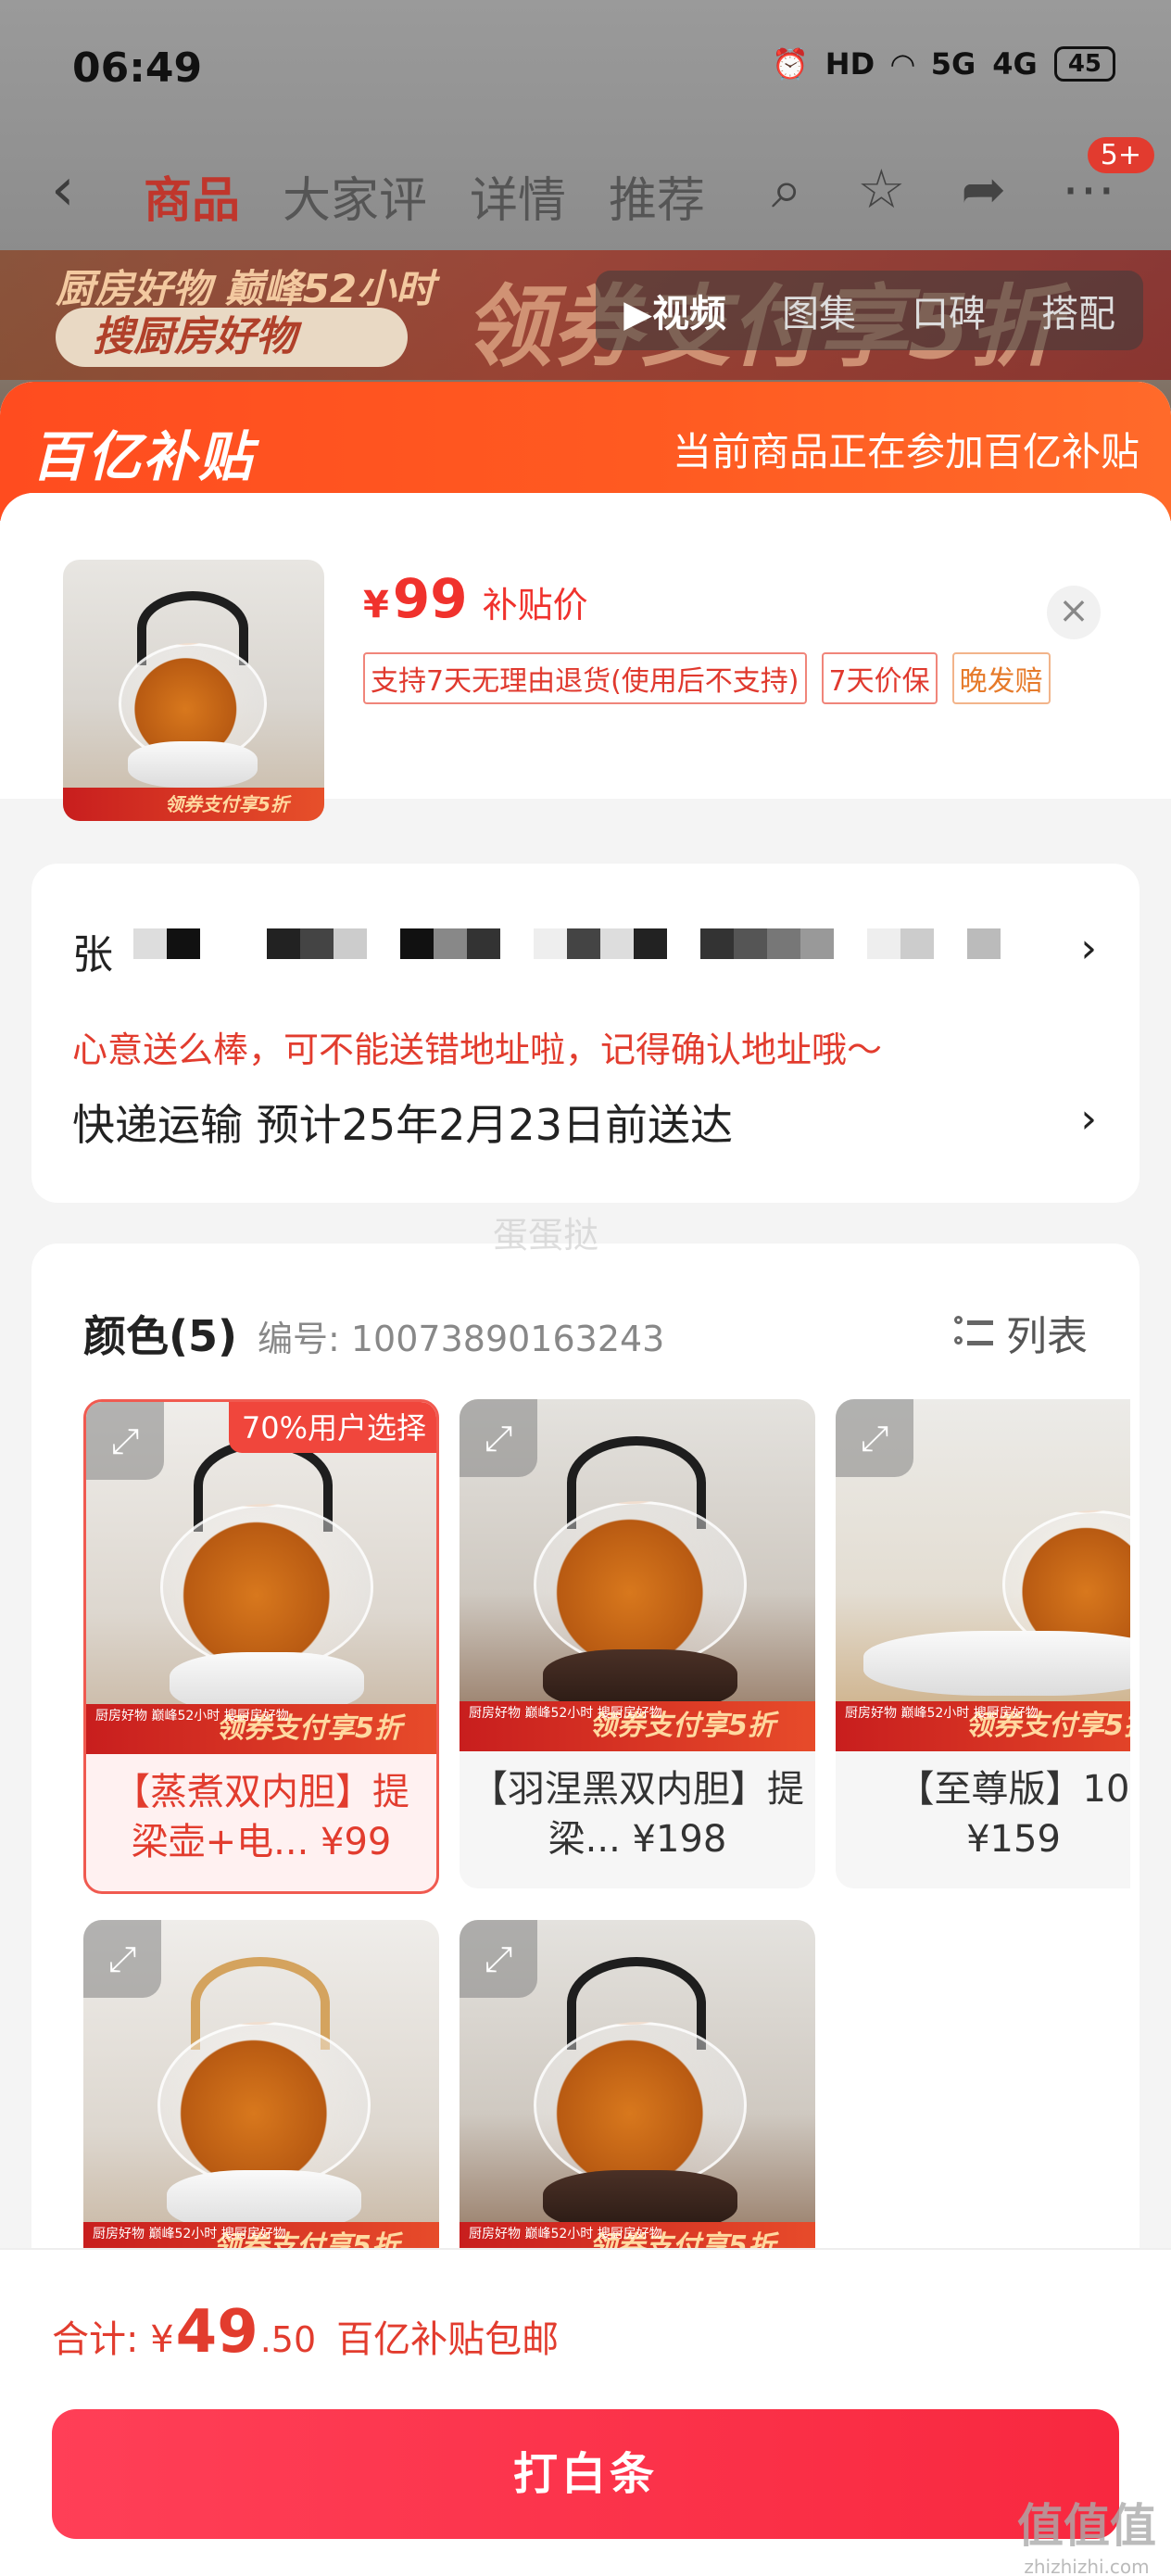 The height and width of the screenshot is (2576, 1171). I want to click on address-warning: 心意送么棒，可不能送错地址啦，记得确认地址哦～, so click(478, 1049).